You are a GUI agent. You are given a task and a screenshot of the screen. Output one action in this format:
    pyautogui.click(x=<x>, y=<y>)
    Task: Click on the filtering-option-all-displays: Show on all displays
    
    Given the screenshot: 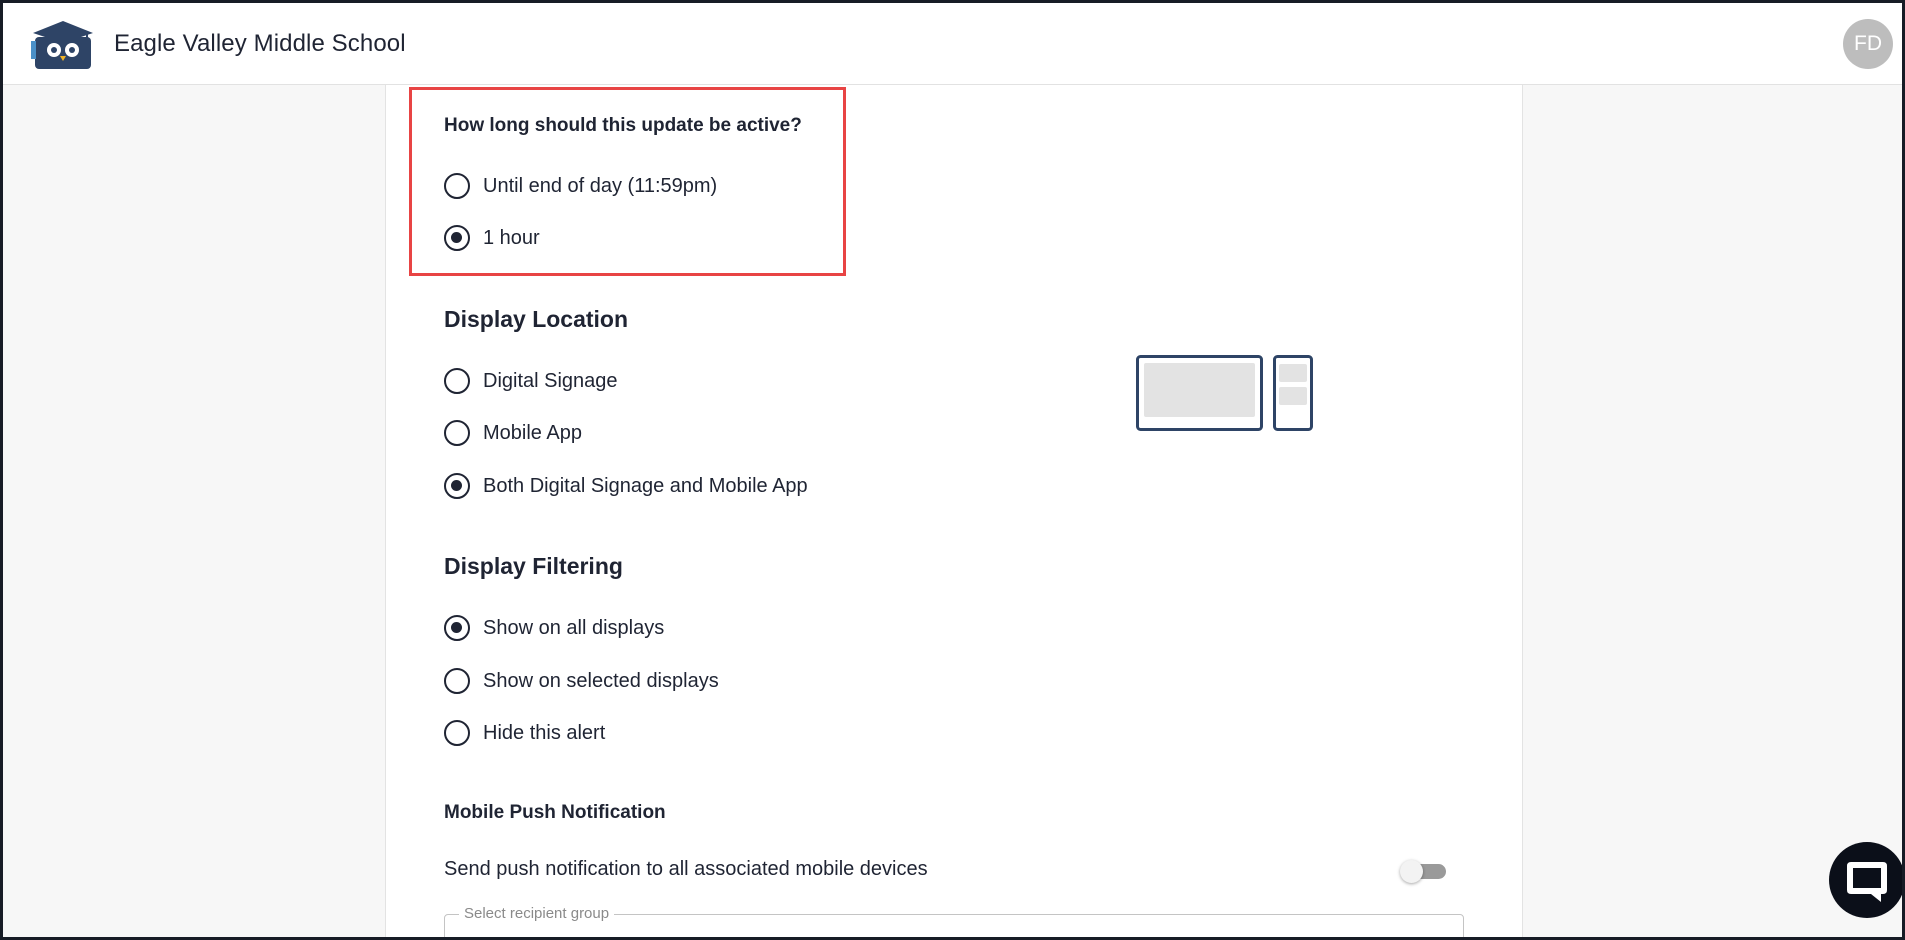 What is the action you would take?
    pyautogui.click(x=554, y=628)
    